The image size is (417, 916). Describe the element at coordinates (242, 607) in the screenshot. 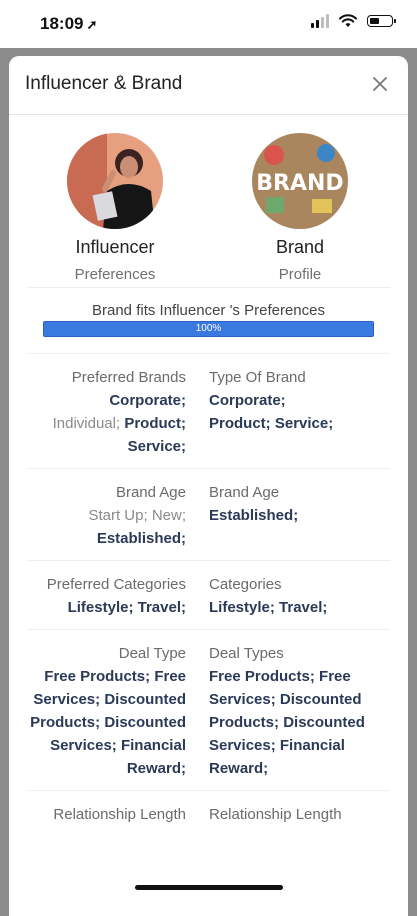

I see `category-value: Lifestyle;` at that location.